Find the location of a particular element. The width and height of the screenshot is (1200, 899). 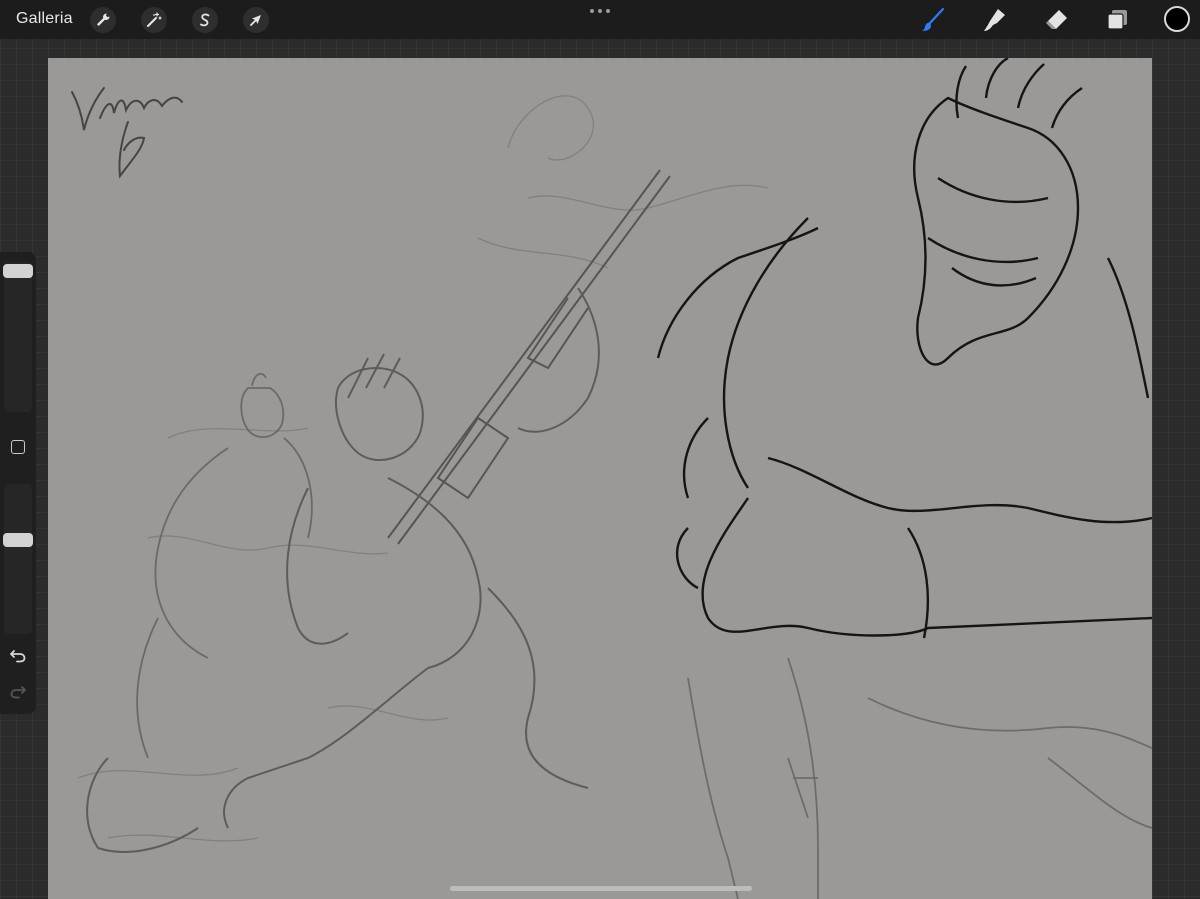

gallery-button: Galleria is located at coordinates (44, 19).